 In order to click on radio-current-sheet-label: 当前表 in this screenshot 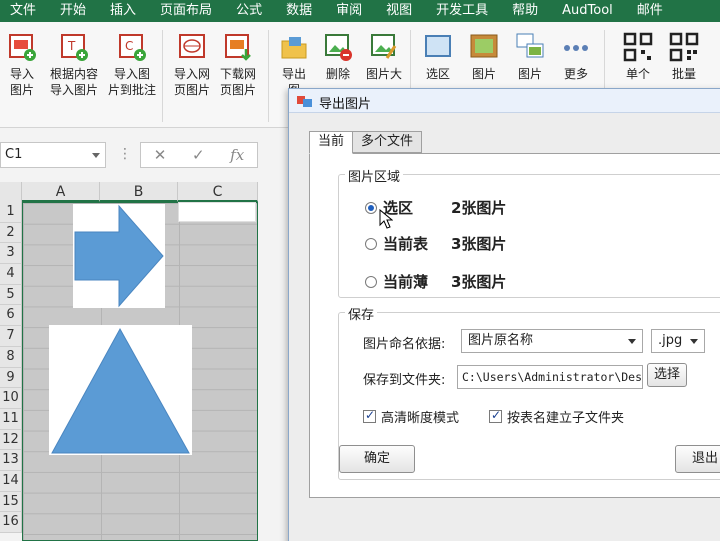, I will do `click(406, 244)`.